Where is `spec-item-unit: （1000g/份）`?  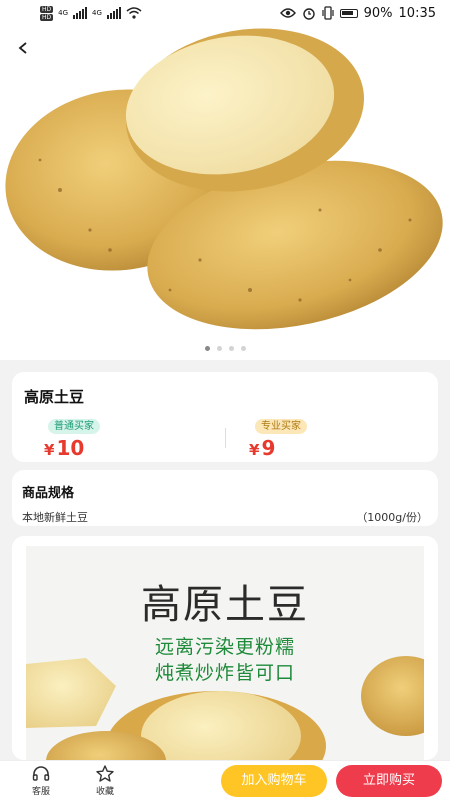 spec-item-unit: （1000g/份） is located at coordinates (392, 517).